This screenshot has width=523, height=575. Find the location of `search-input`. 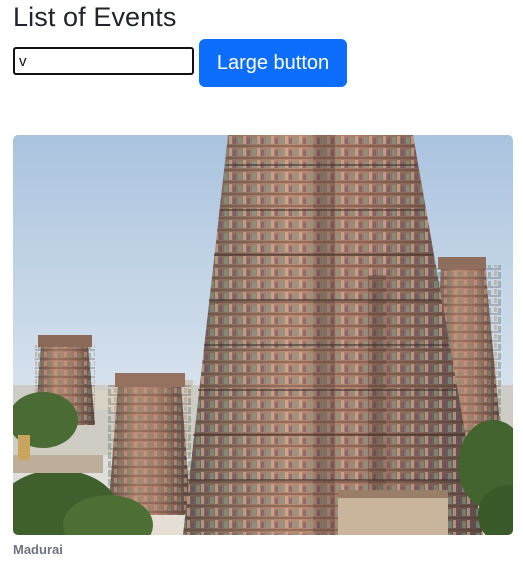

search-input is located at coordinates (103, 61).